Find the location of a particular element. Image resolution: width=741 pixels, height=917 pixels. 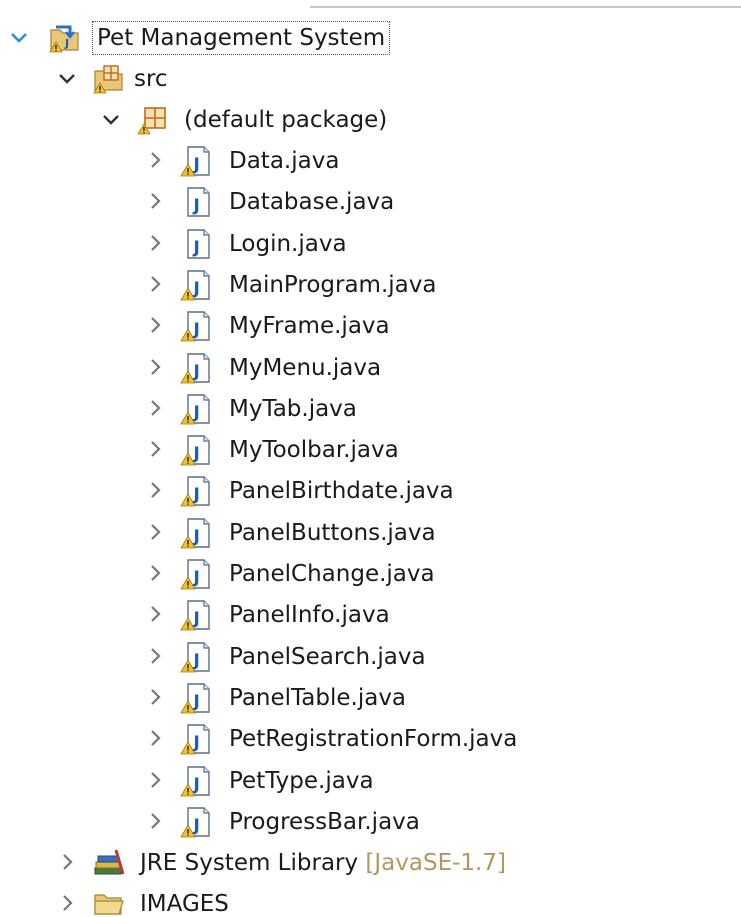

java-file-label: PanelBirthdate.java is located at coordinates (341, 491).